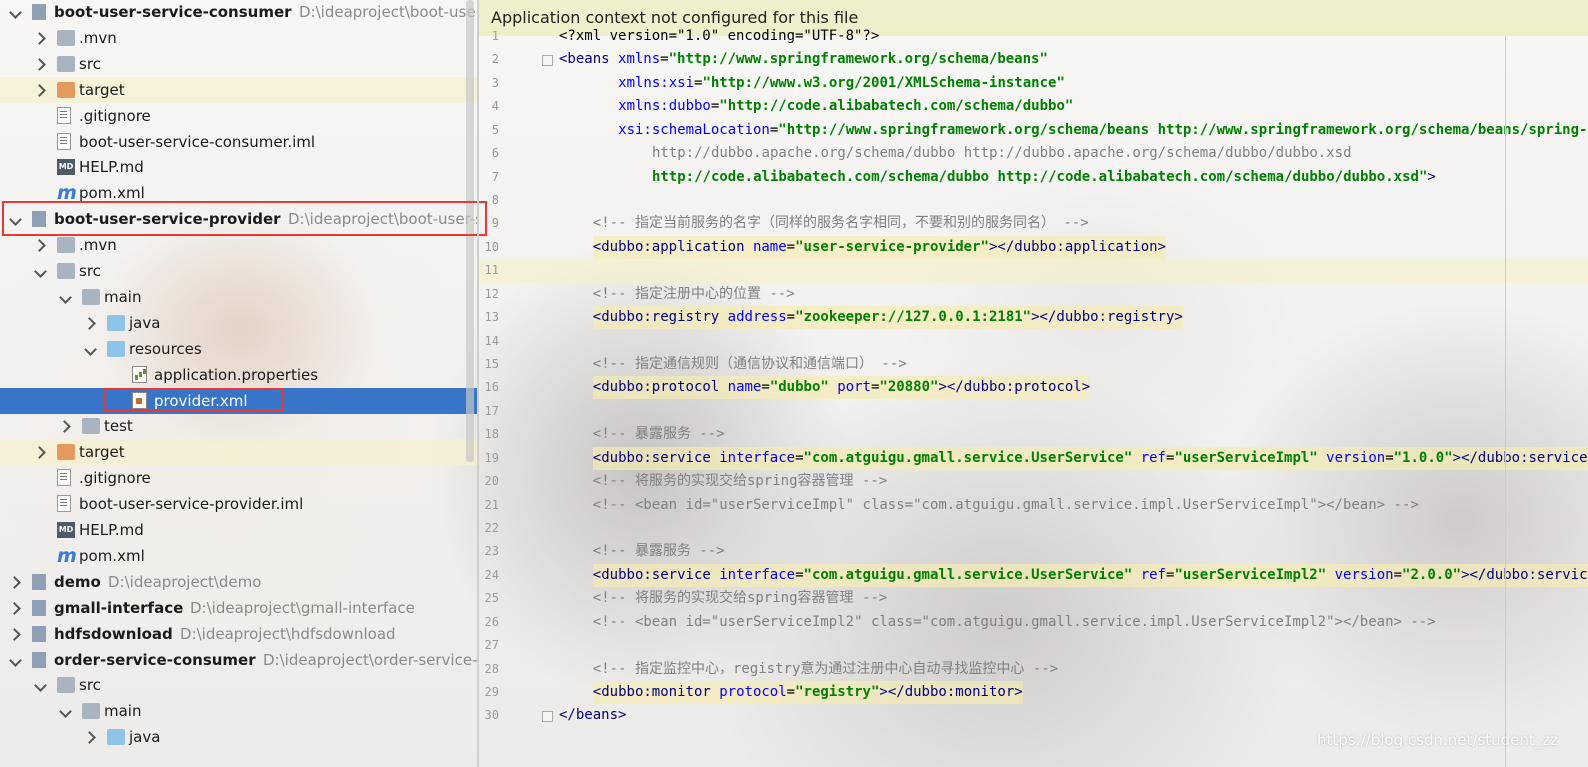 Image resolution: width=1588 pixels, height=767 pixels. What do you see at coordinates (388, 12) in the screenshot?
I see `tree-row-path: D:\ideaproject\boot-user-se` at bounding box center [388, 12].